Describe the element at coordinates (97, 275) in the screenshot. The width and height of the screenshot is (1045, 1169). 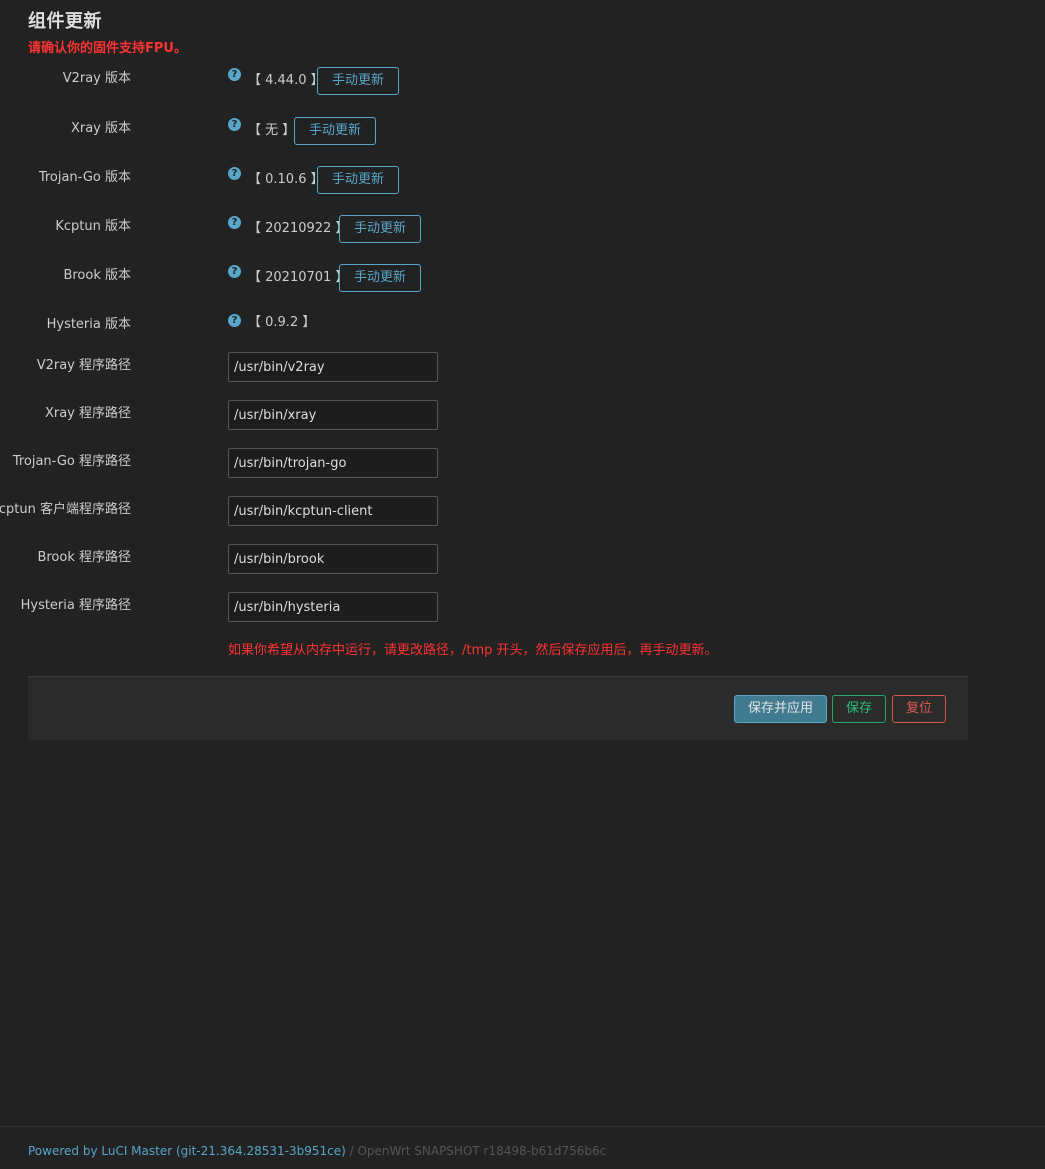
I see `brook-version-label: Brook 版本` at that location.